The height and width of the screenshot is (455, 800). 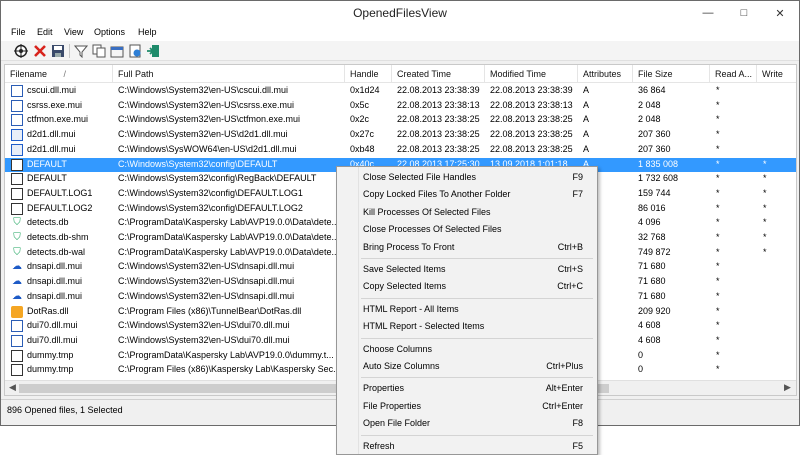 I want to click on cell-filename: detects.db-shm, so click(x=58, y=237).